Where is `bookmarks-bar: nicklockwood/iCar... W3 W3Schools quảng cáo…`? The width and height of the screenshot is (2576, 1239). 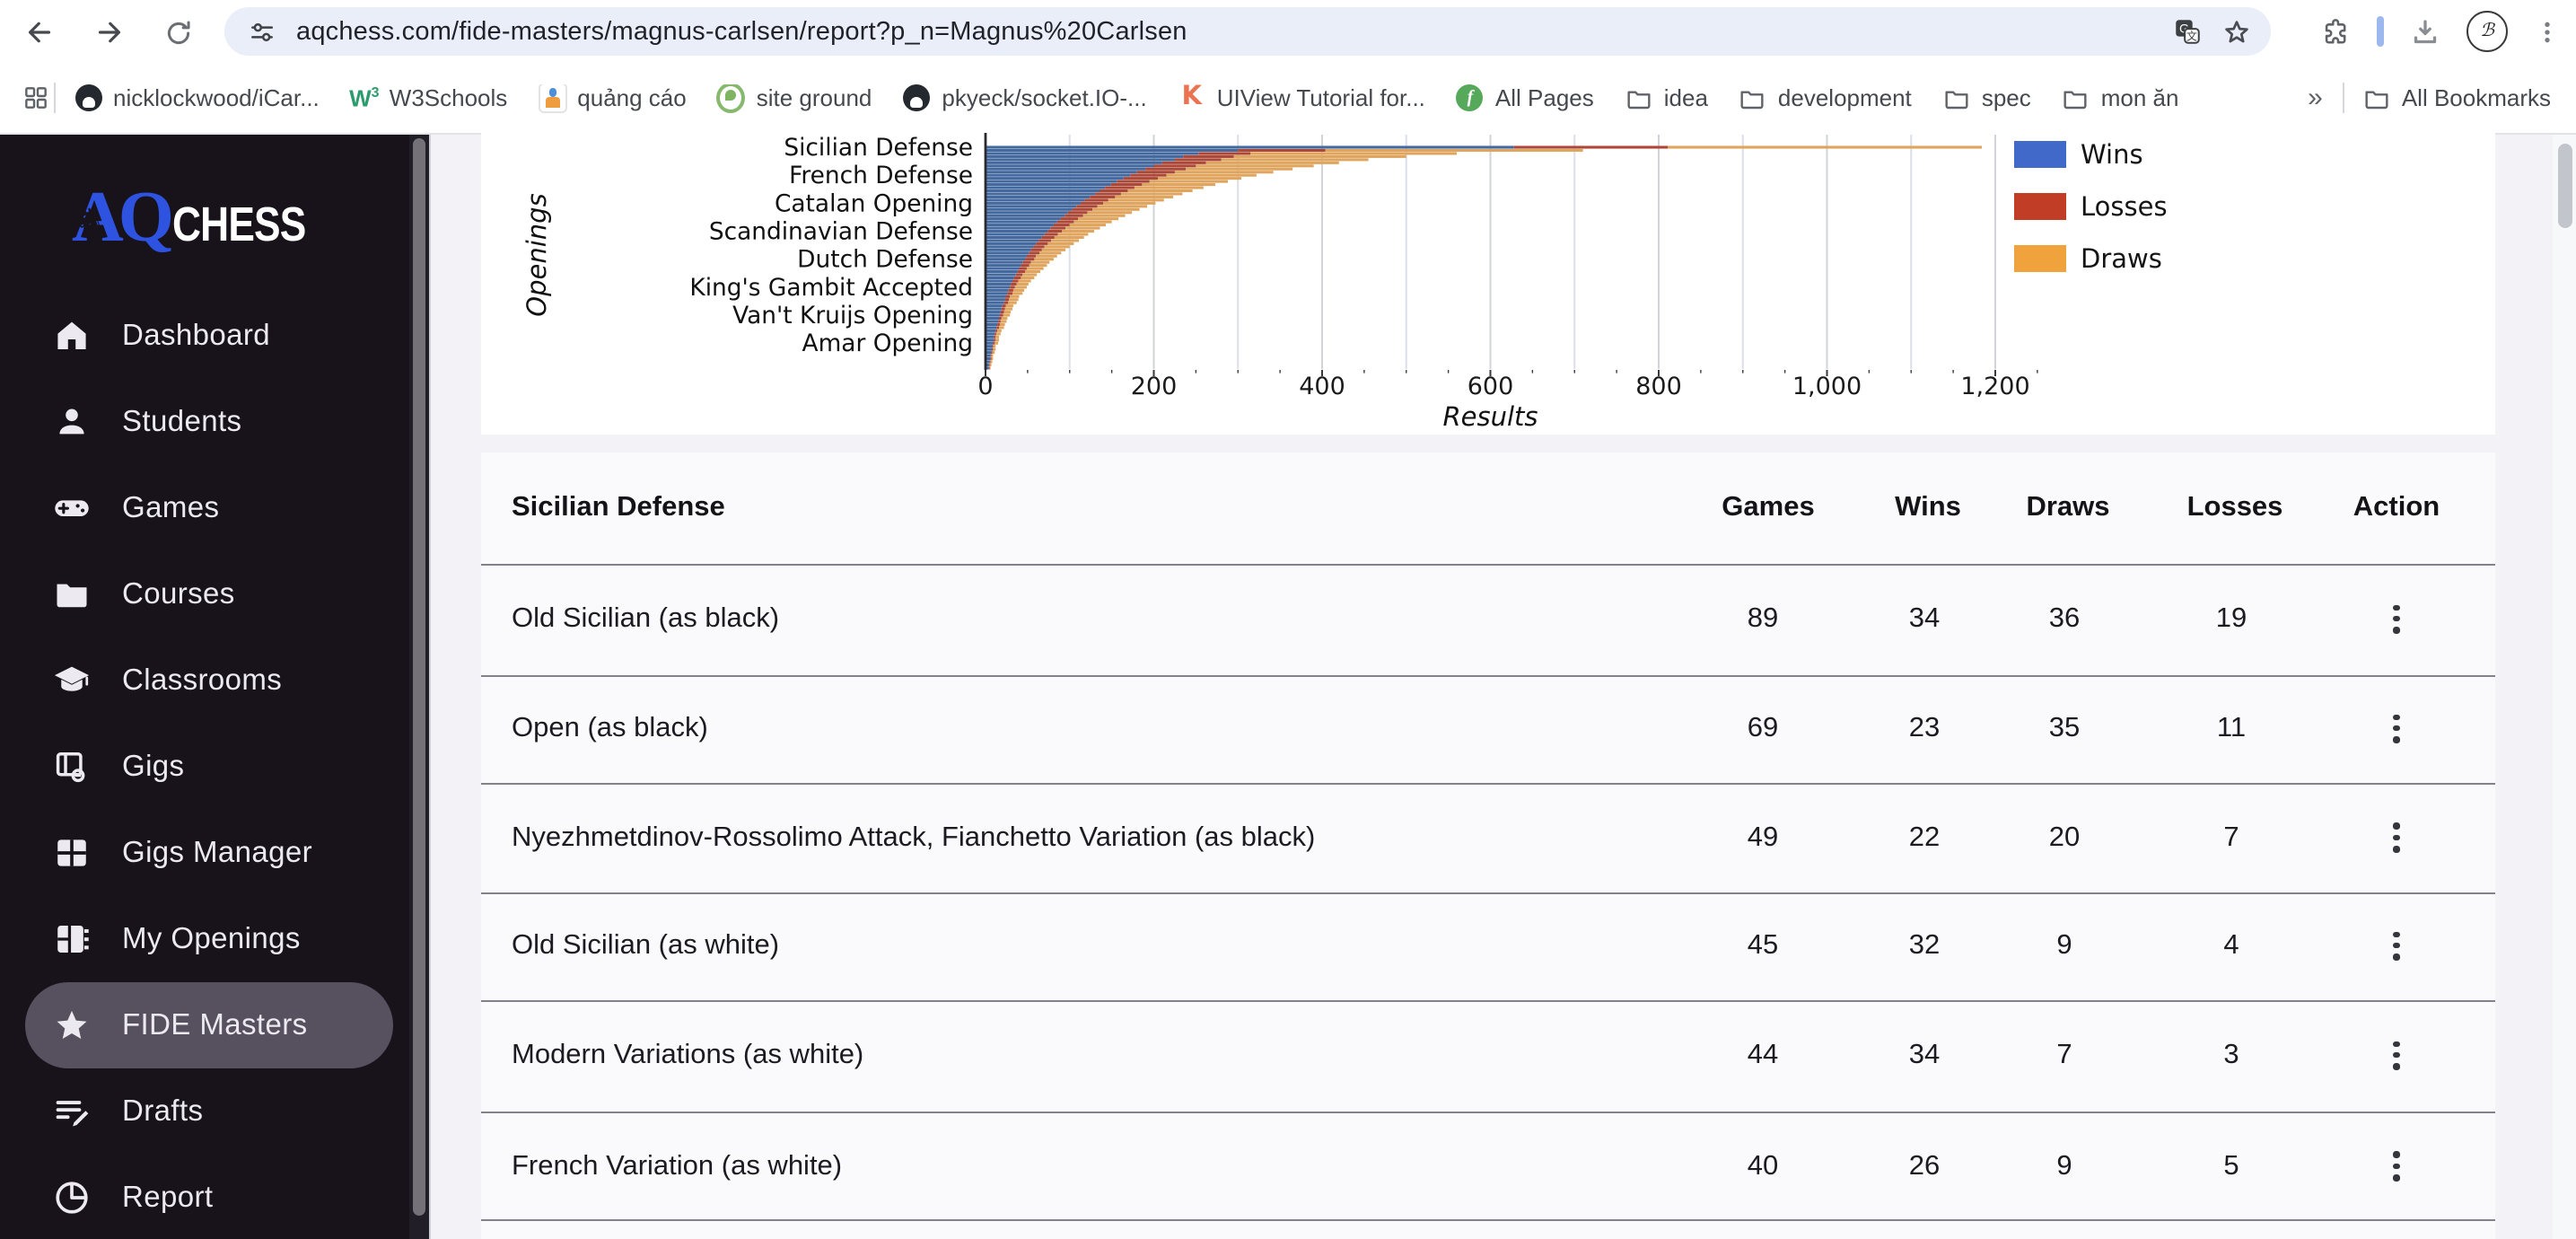 bookmarks-bar: nicklockwood/iCar... W3 W3Schools quảng cáo… is located at coordinates (1288, 99).